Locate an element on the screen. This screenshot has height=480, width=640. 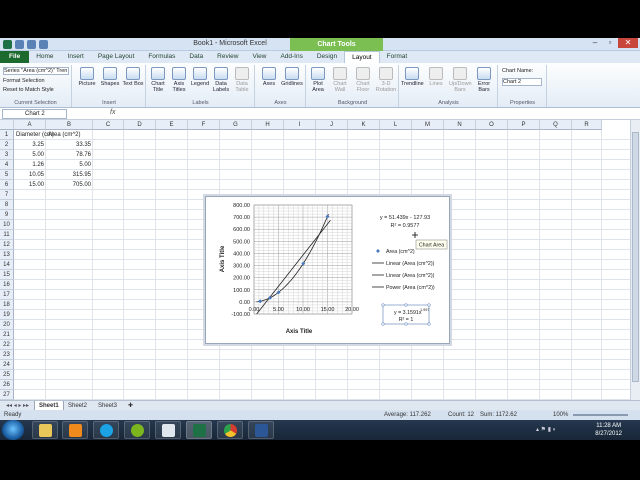
trendline-button: Trendline is located at coordinates (412, 77).